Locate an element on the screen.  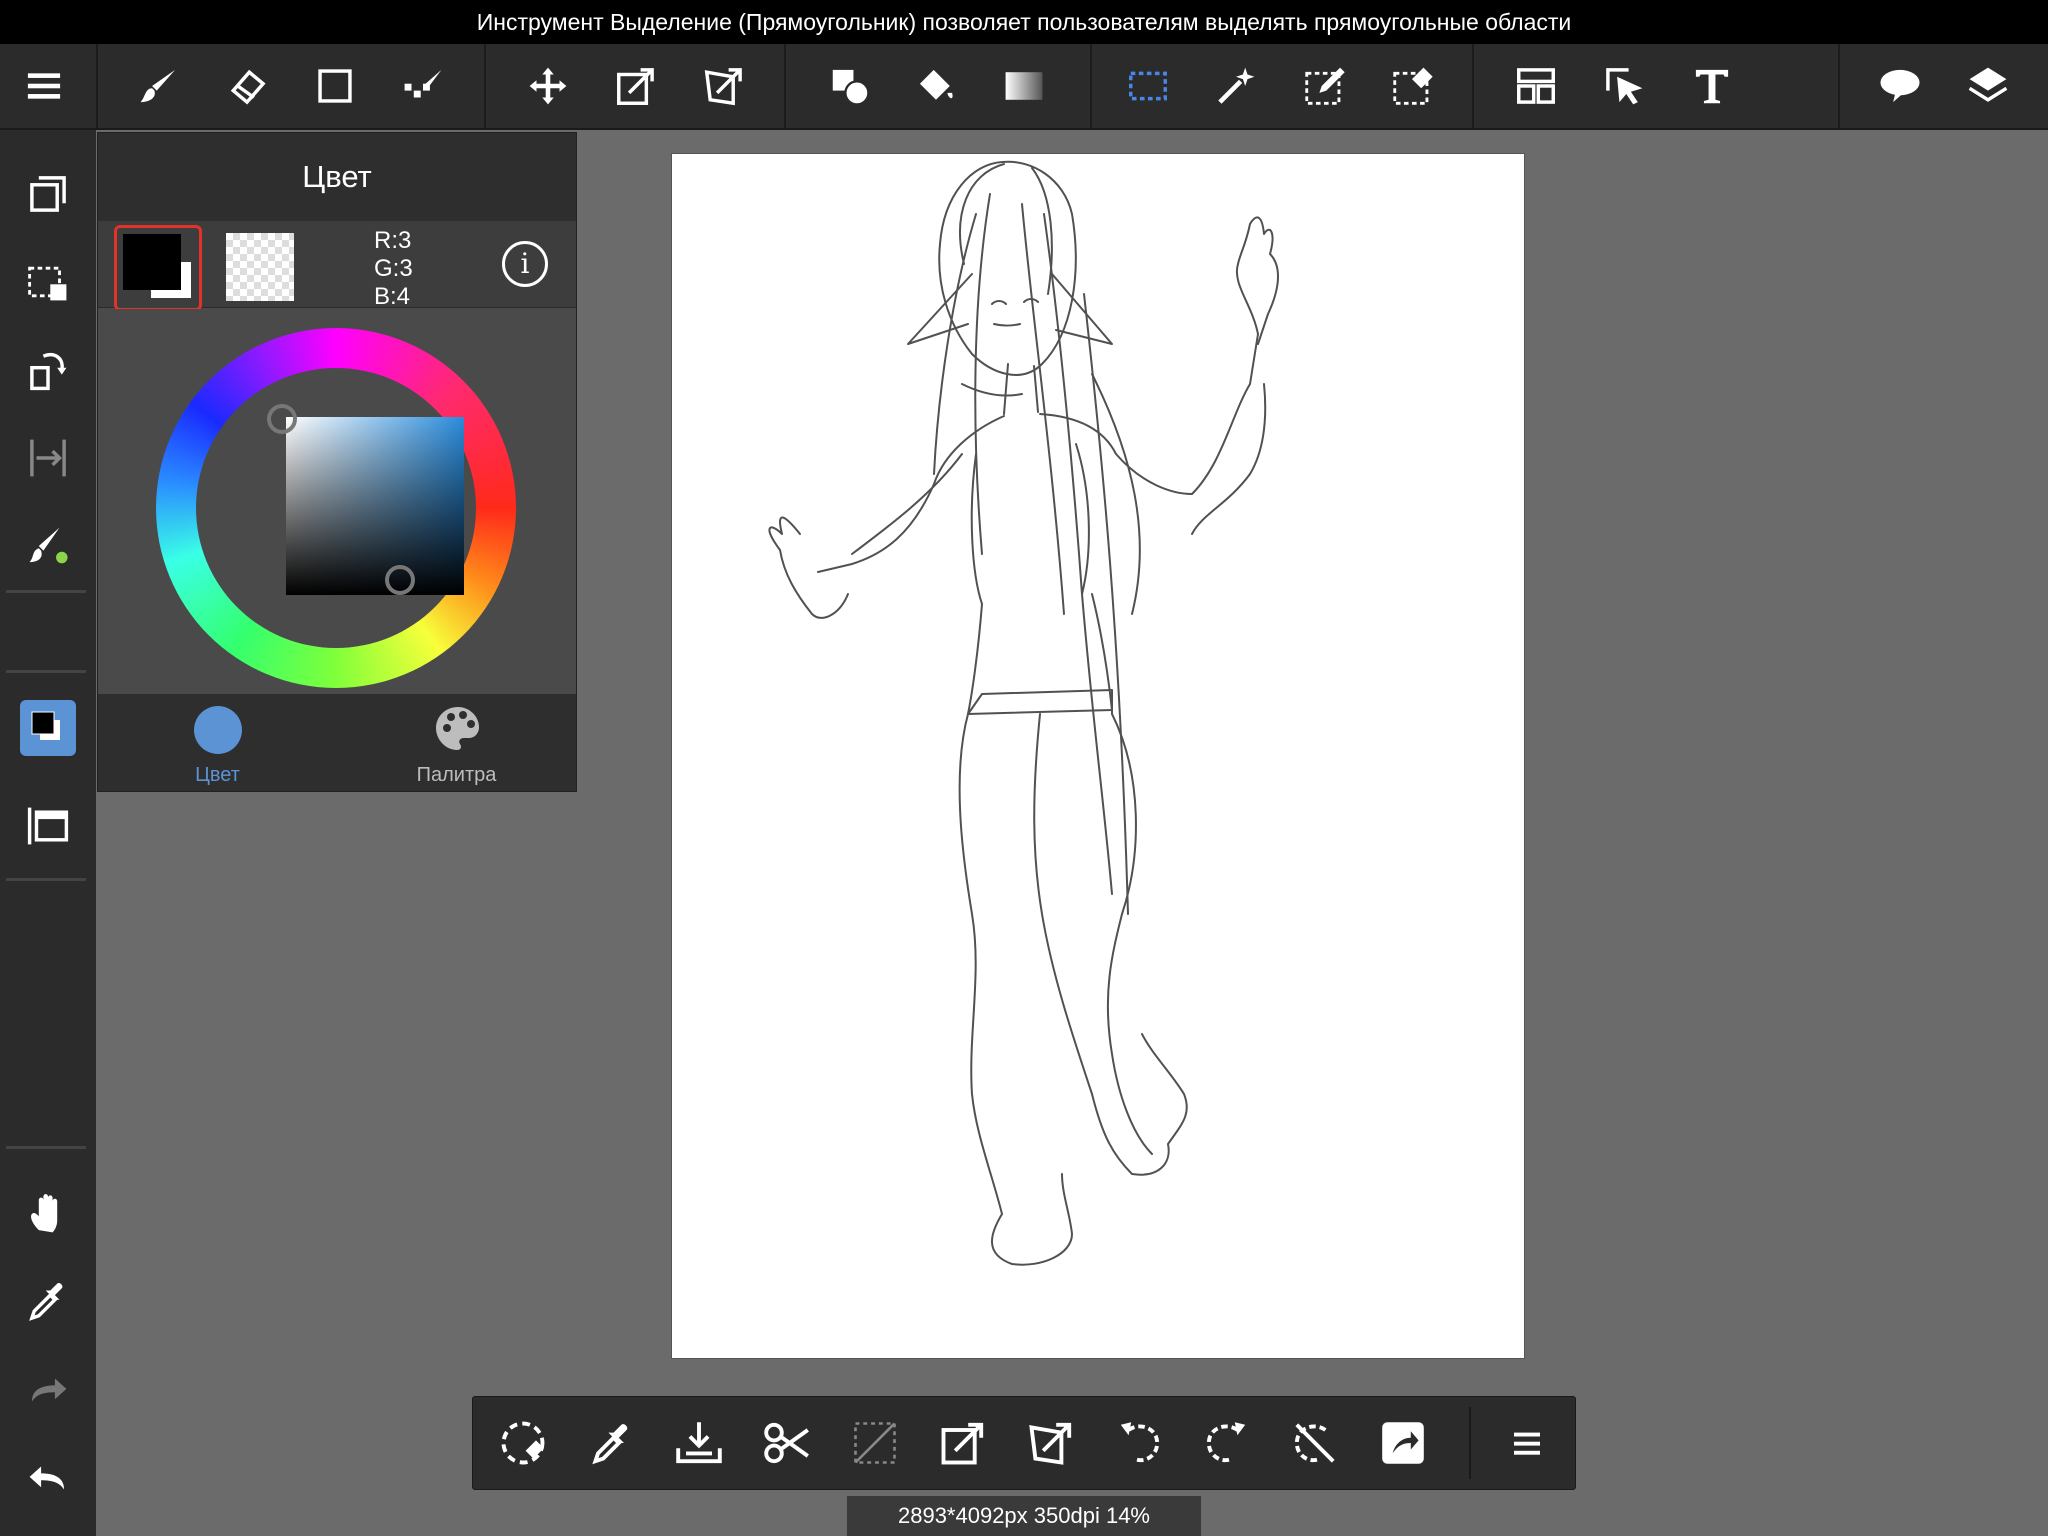
magic-wand-icon is located at coordinates (1236, 86).